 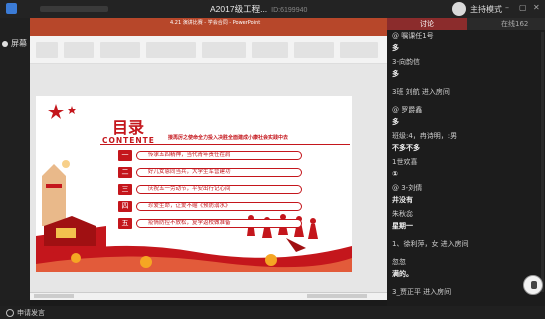 What do you see at coordinates (402, 226) in the screenshot?
I see `chat-line: 星期一` at bounding box center [402, 226].